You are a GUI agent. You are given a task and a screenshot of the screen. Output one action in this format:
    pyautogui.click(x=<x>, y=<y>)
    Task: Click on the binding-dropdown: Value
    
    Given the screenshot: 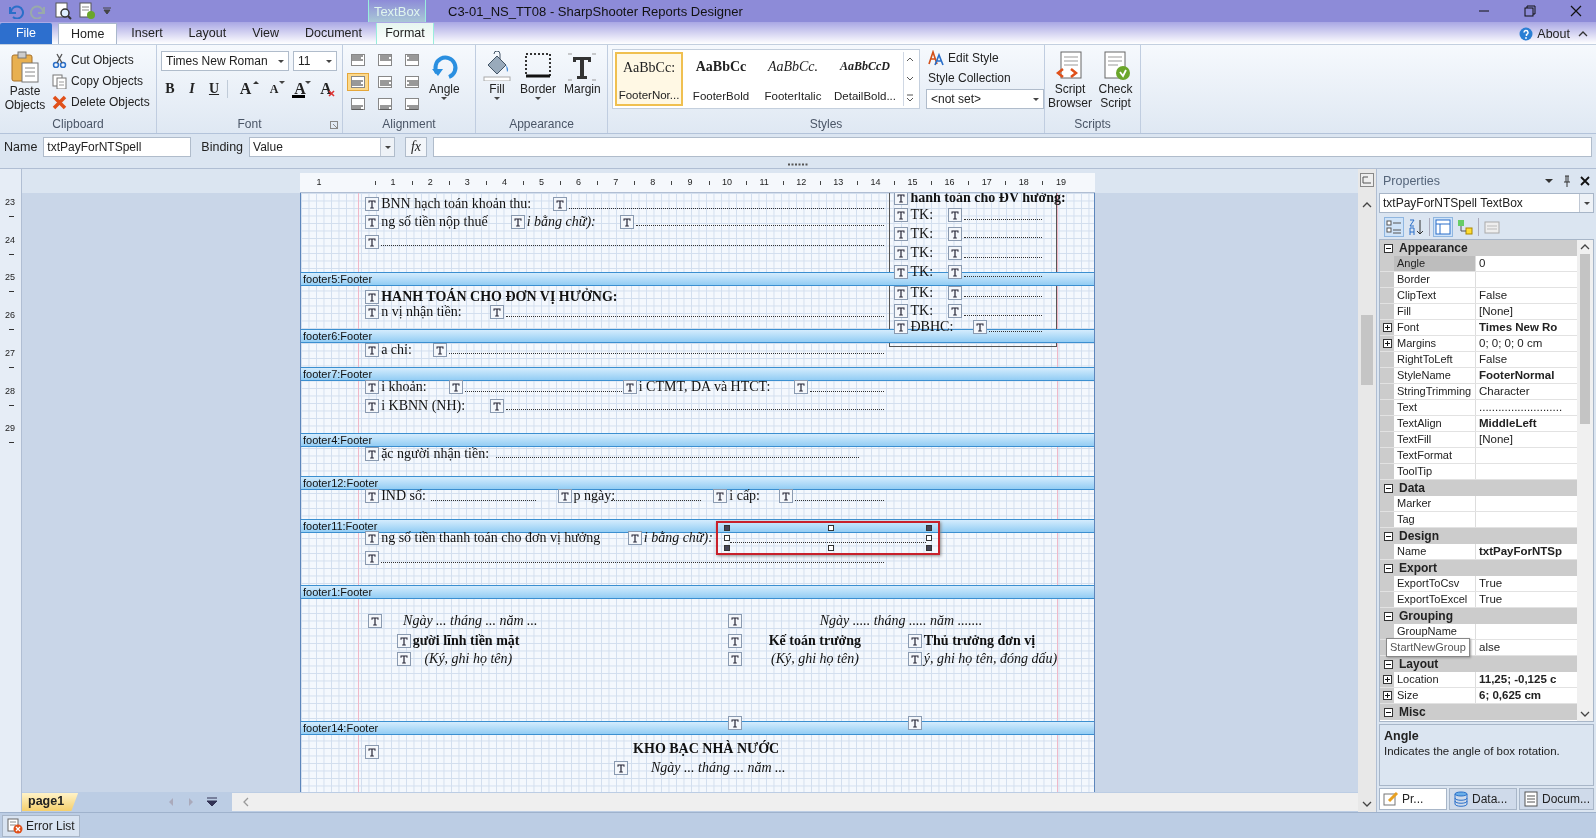 What is the action you would take?
    pyautogui.click(x=322, y=147)
    